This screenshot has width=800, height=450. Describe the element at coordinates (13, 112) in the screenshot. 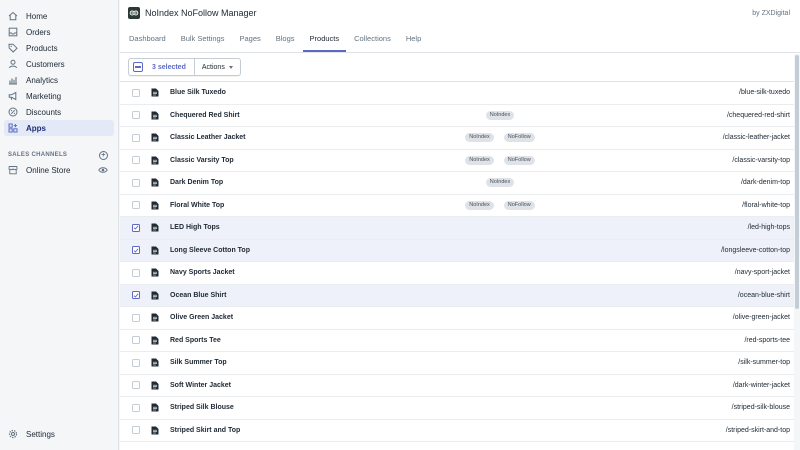

I see `discount-icon` at that location.